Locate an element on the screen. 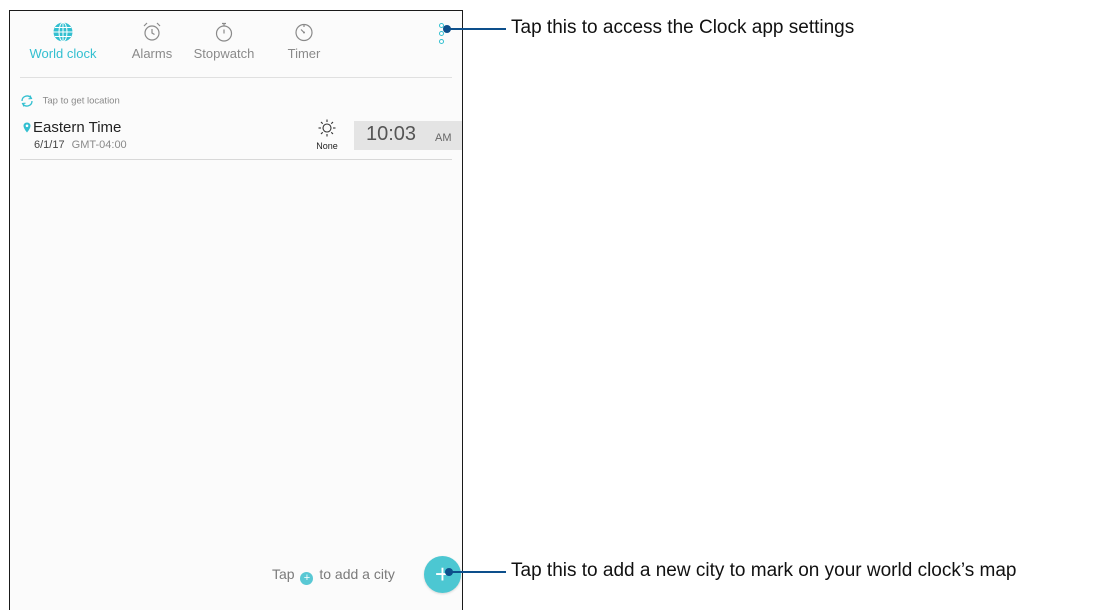 The image size is (1120, 610). alarm-clock-icon is located at coordinates (152, 31).